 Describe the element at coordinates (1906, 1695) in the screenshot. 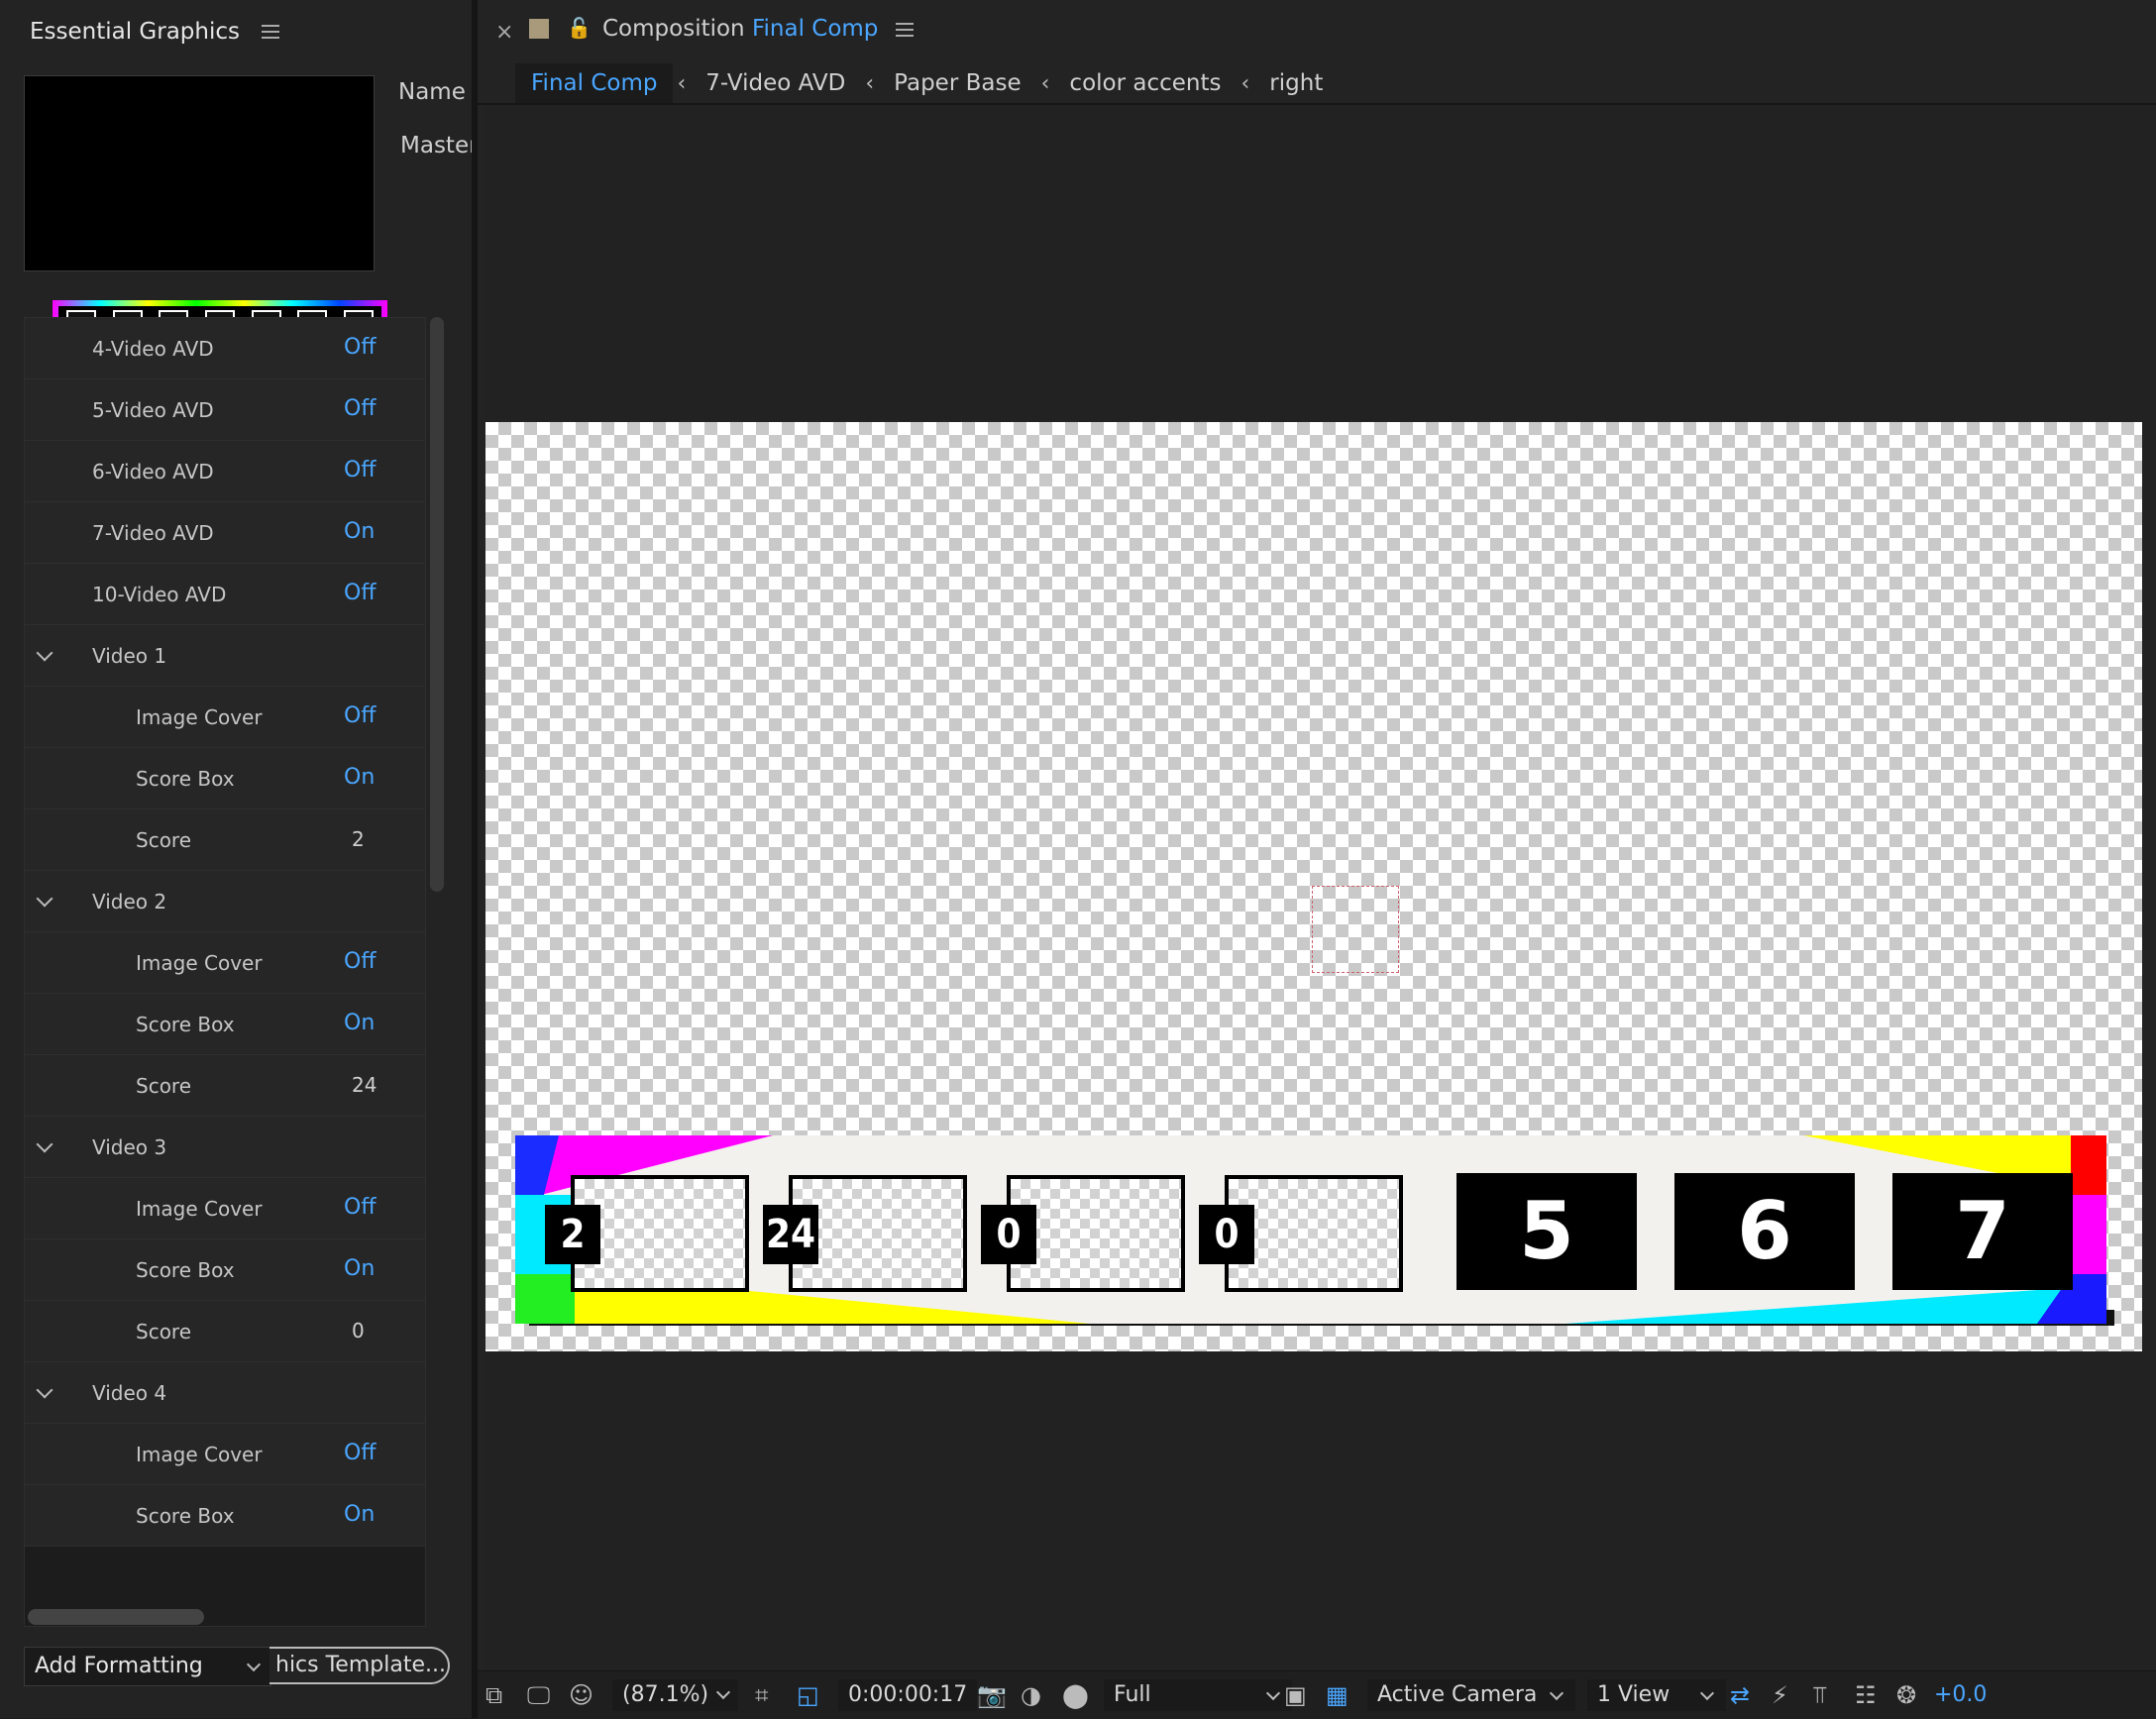

I see `reset-exposure-icon: ❂` at that location.